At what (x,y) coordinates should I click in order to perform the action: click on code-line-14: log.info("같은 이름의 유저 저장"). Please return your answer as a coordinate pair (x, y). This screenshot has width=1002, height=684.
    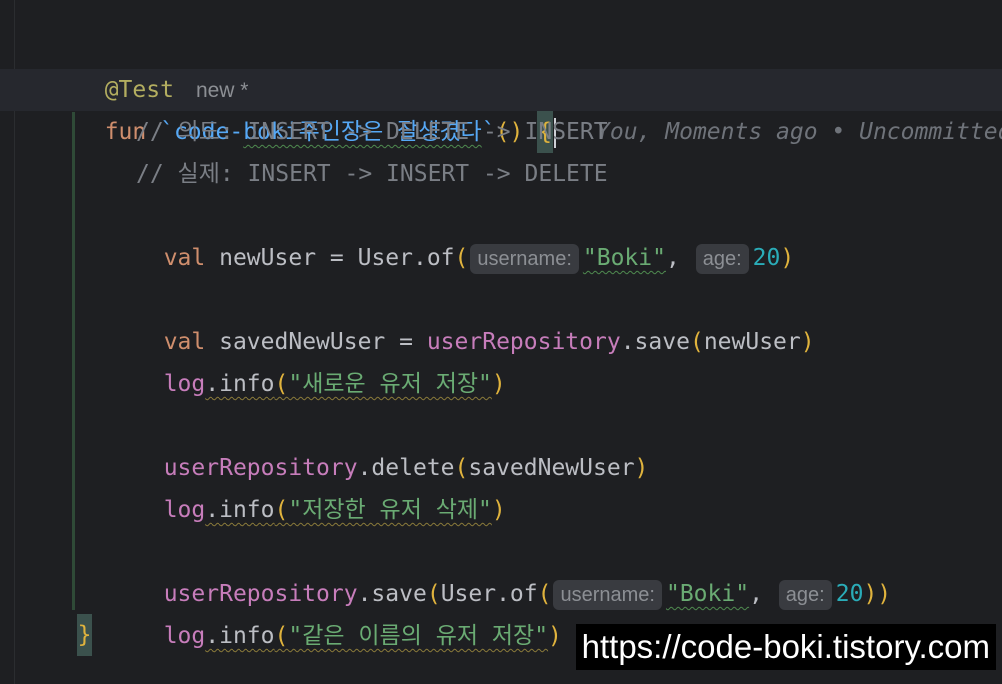
    Looking at the image, I should click on (349, 611).